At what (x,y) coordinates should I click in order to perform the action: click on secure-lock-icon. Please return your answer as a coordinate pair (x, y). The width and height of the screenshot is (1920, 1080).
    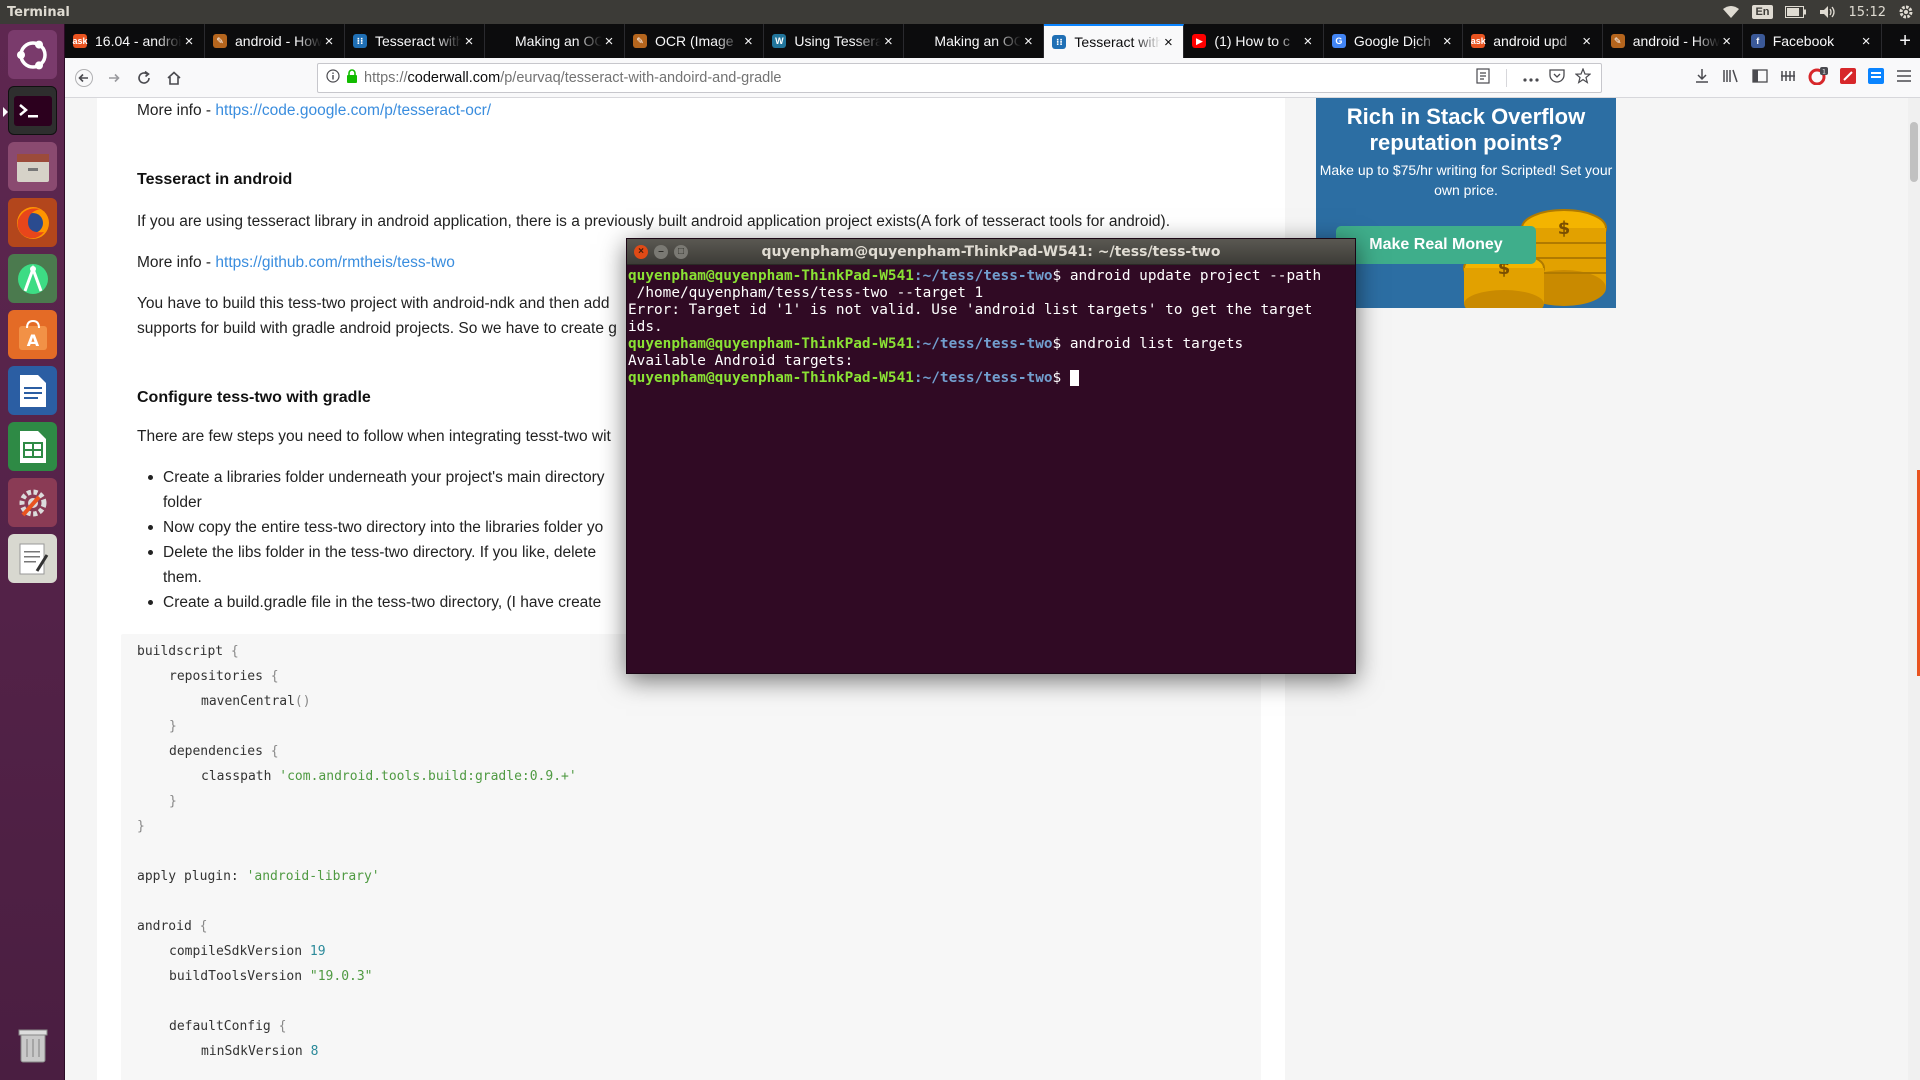
    Looking at the image, I should click on (352, 78).